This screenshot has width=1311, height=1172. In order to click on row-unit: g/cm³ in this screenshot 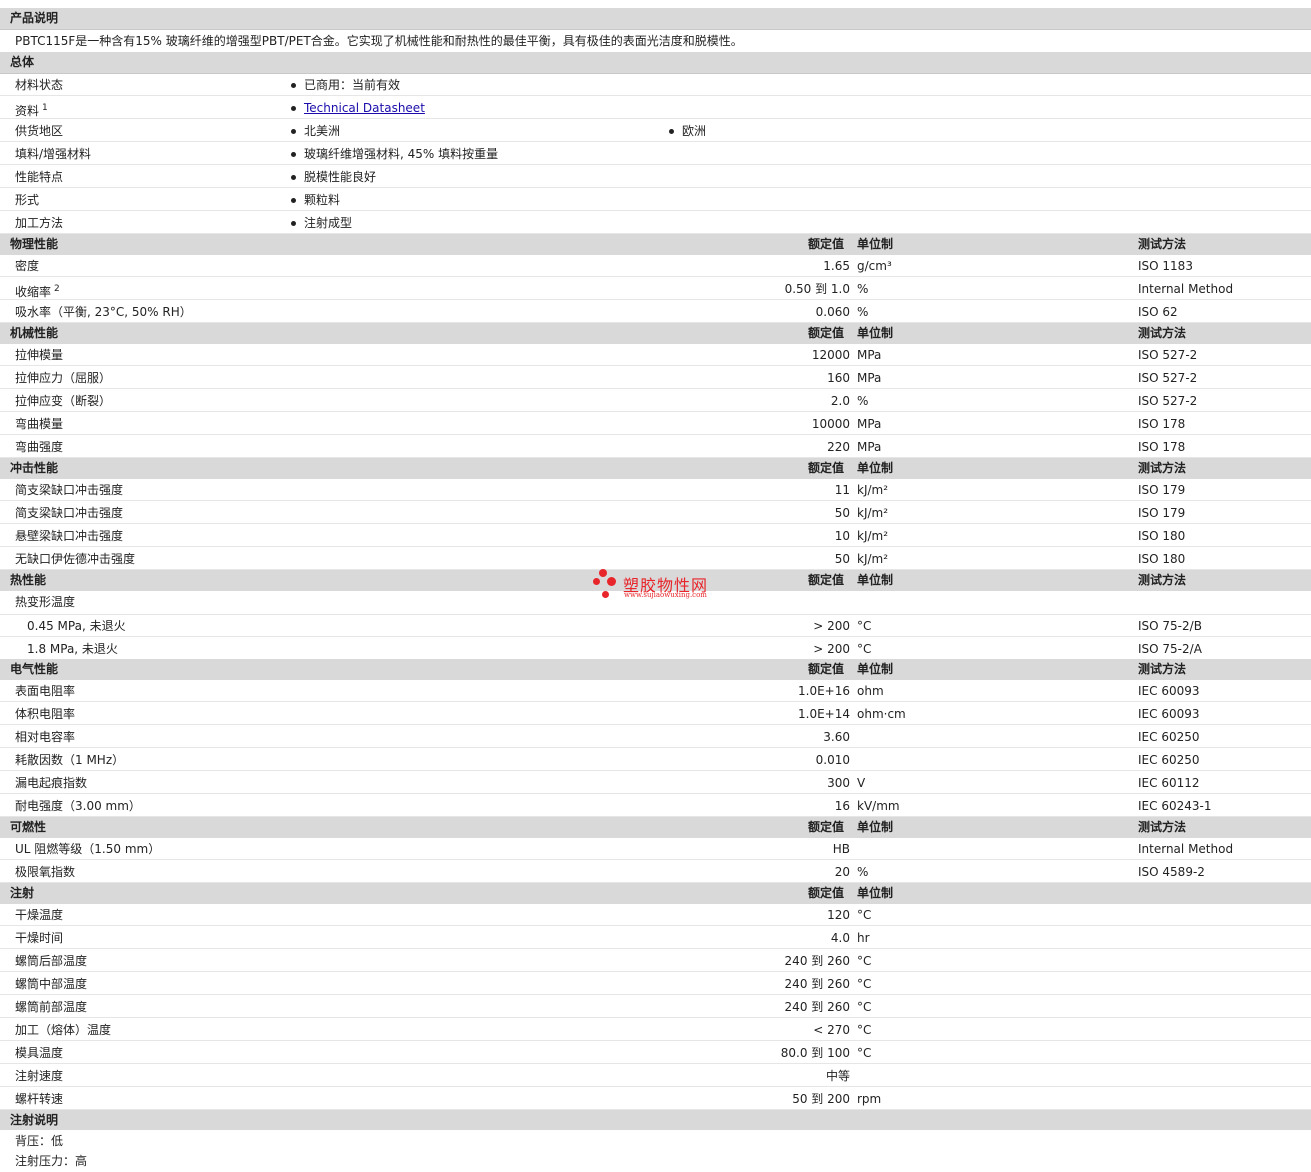, I will do `click(874, 266)`.